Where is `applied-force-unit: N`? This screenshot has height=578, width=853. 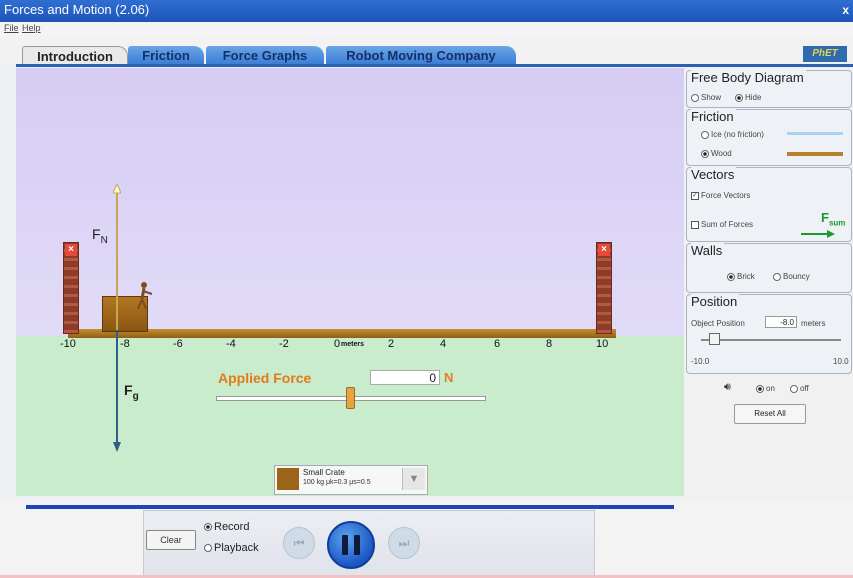 applied-force-unit: N is located at coordinates (449, 377).